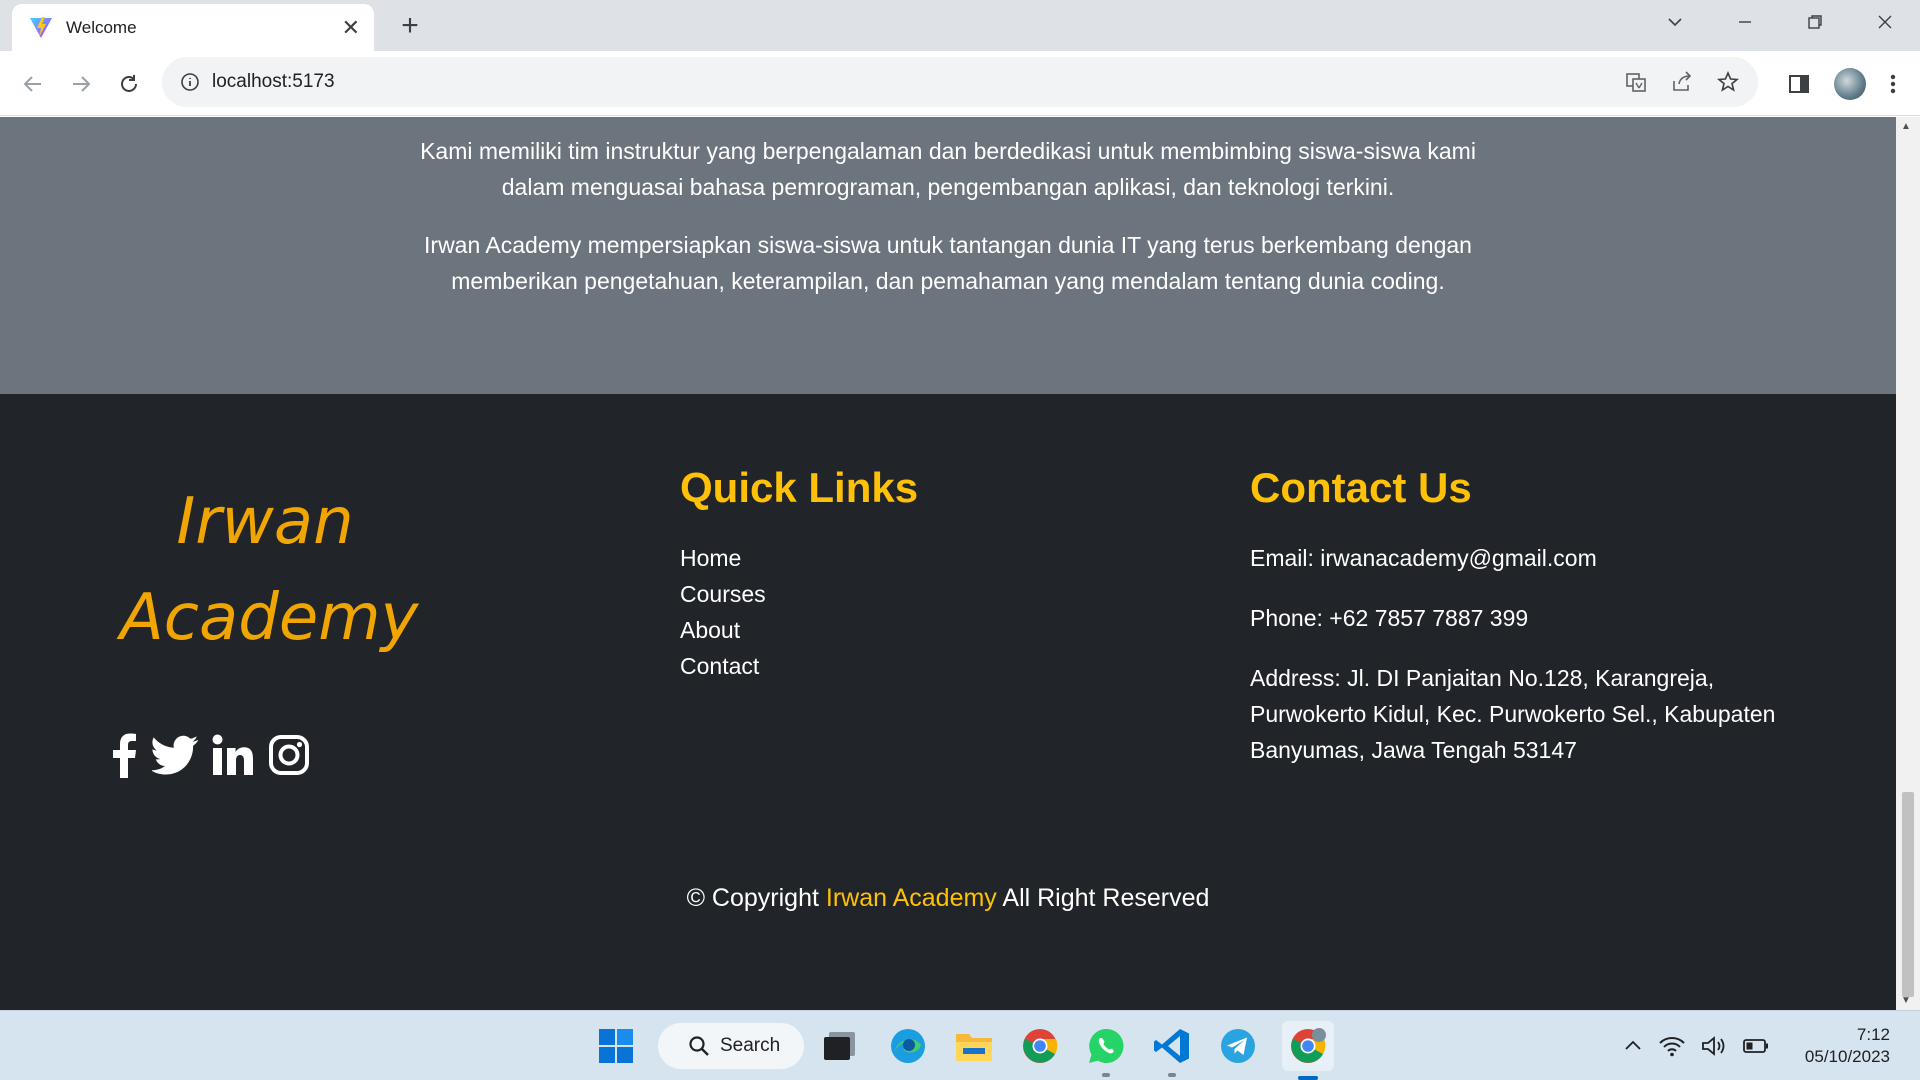  What do you see at coordinates (1873, 1034) in the screenshot?
I see `clock-time: 7:12` at bounding box center [1873, 1034].